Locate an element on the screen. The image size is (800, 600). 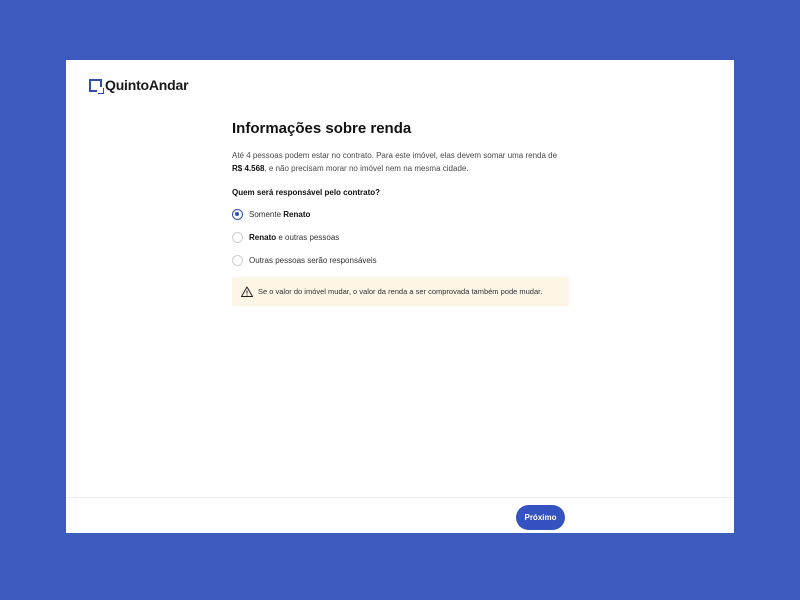
option-renato-and-others: Renato e outras pessoas is located at coordinates (402, 237).